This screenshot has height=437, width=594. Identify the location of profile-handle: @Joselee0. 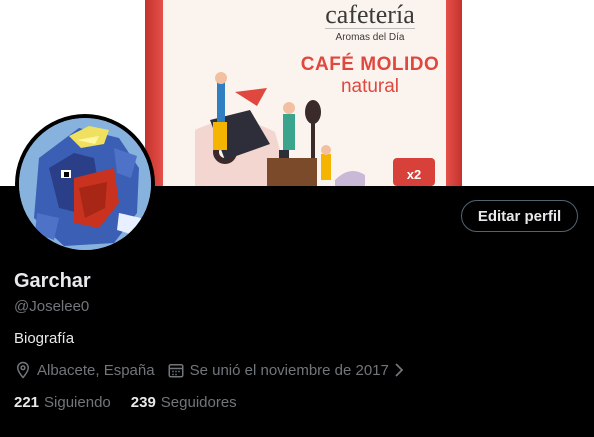
(52, 306).